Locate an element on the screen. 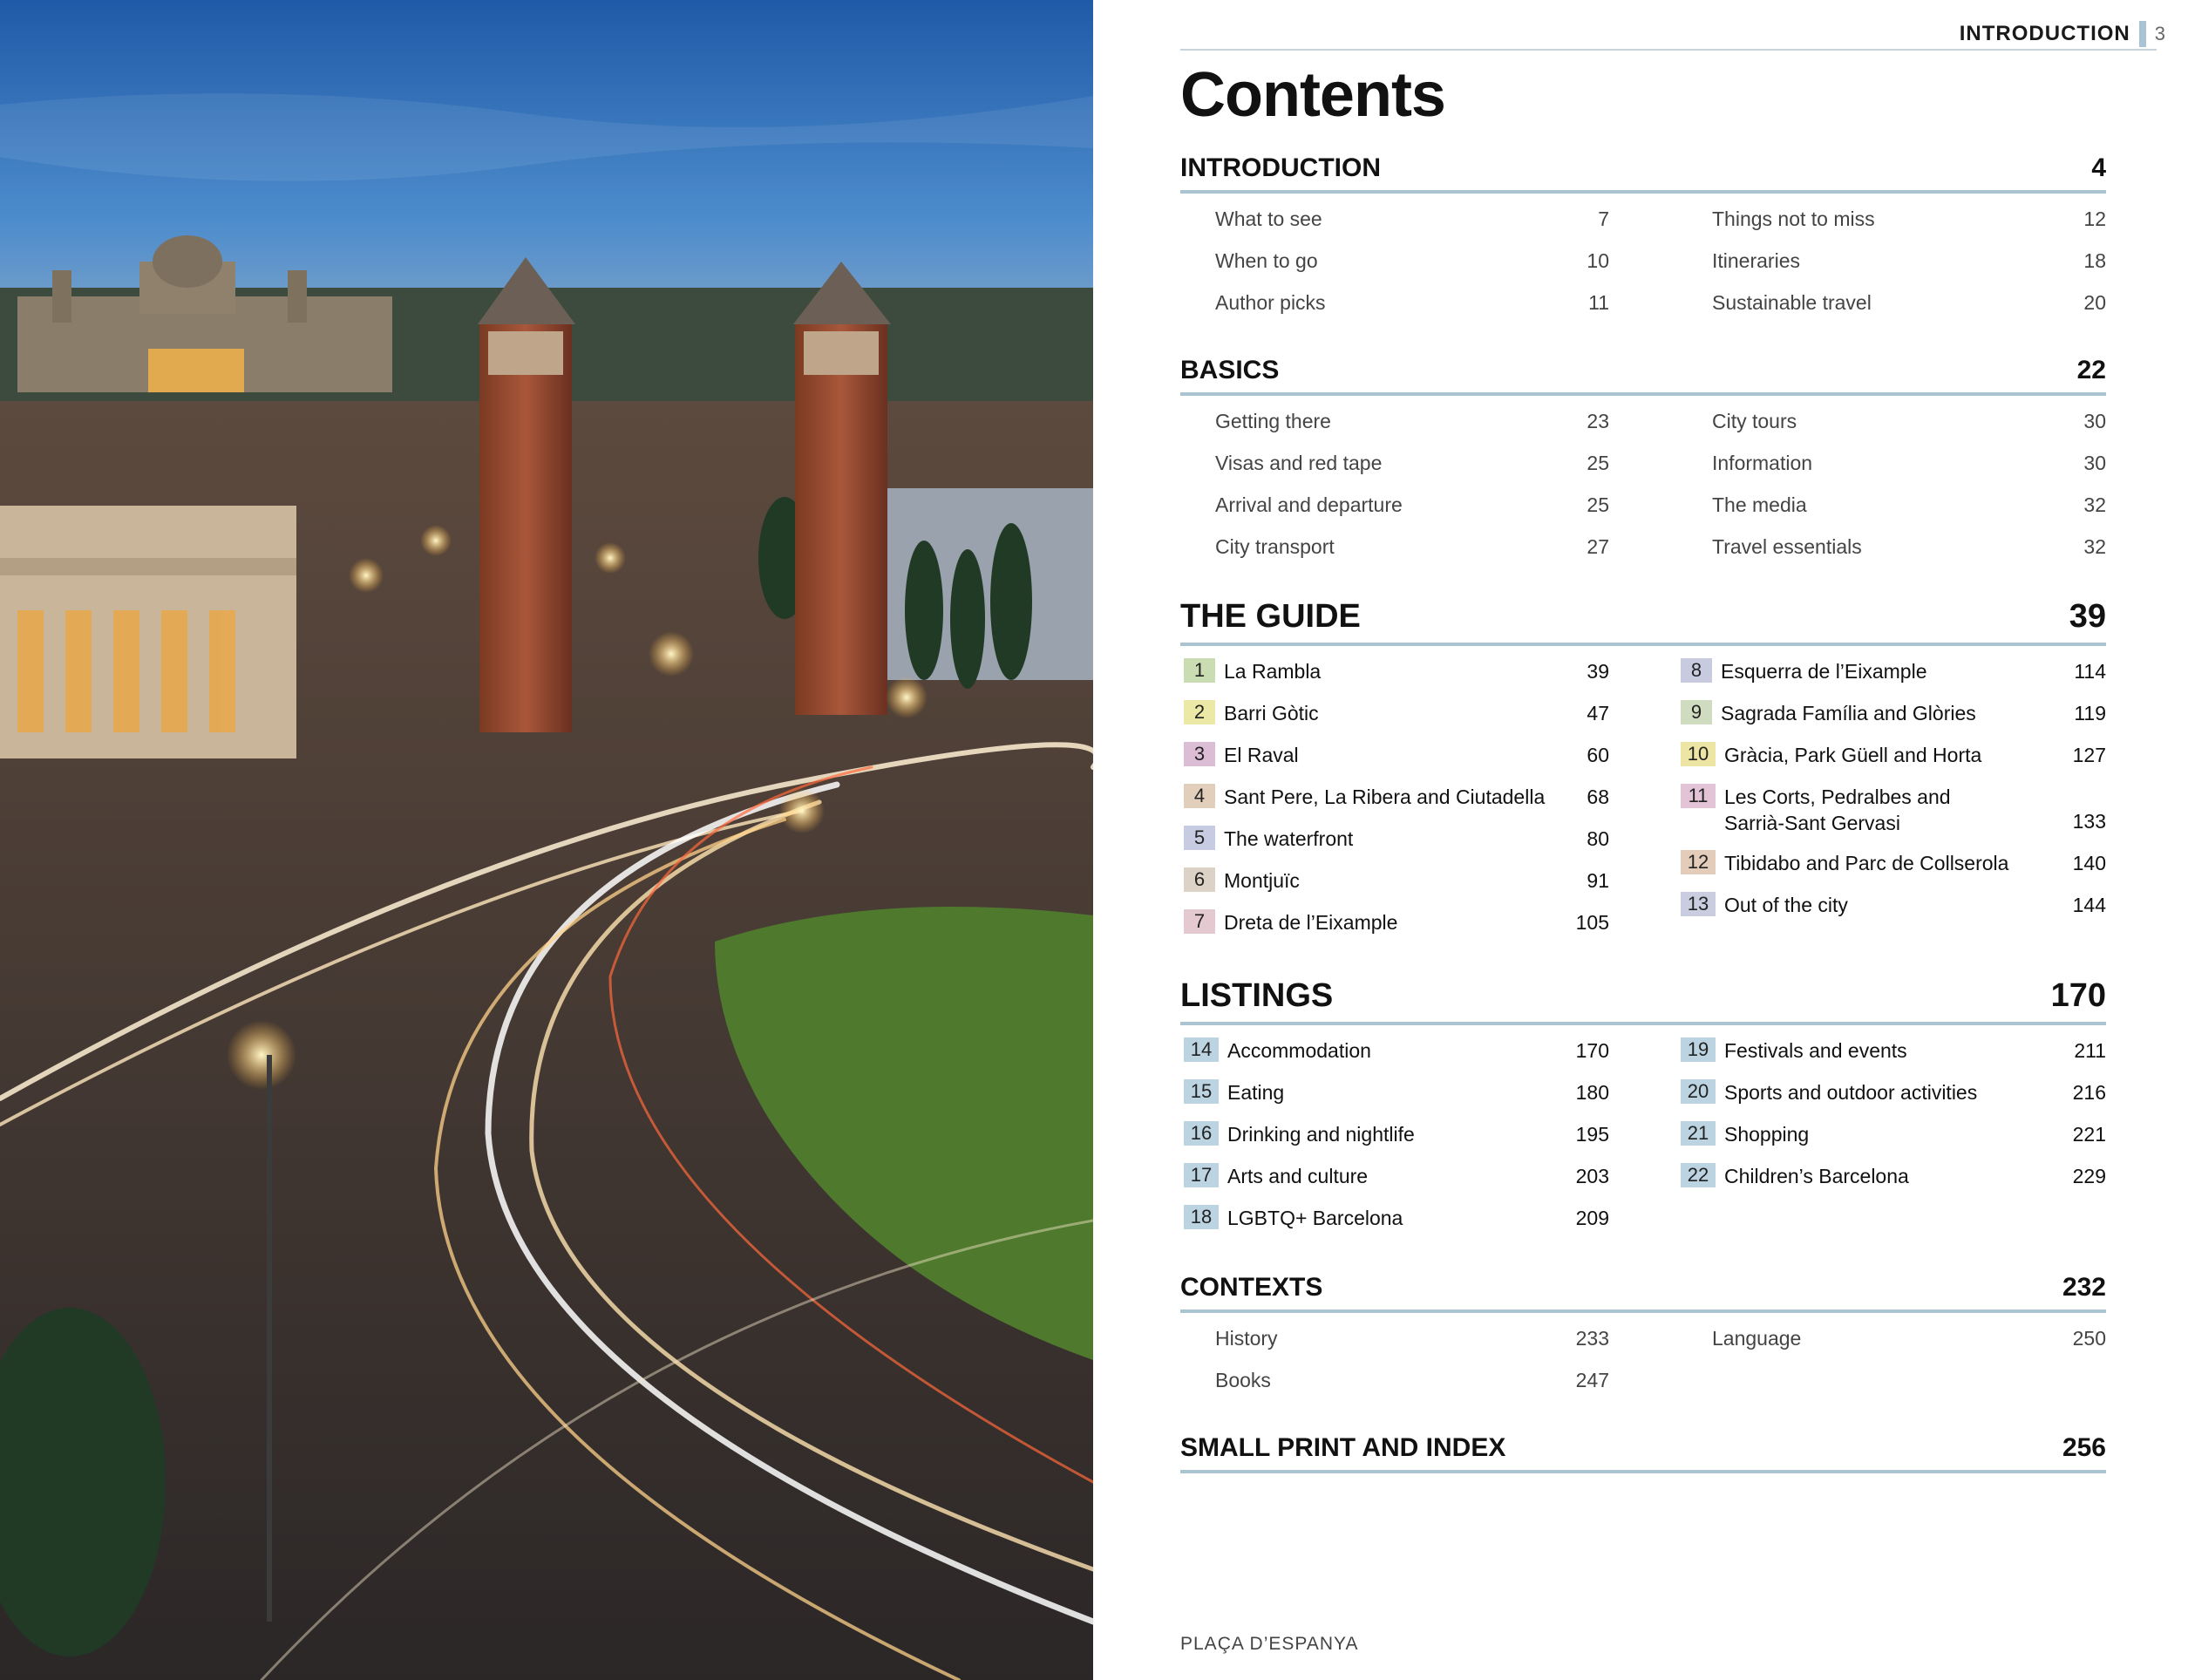  page-number: 3 is located at coordinates (2159, 33).